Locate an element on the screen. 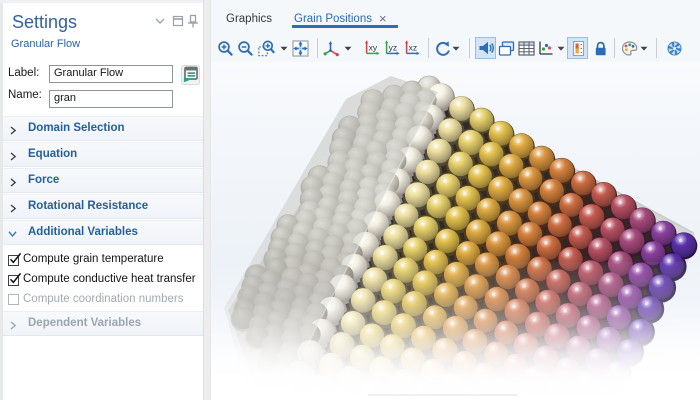  svg-text: xz is located at coordinates (412, 48).